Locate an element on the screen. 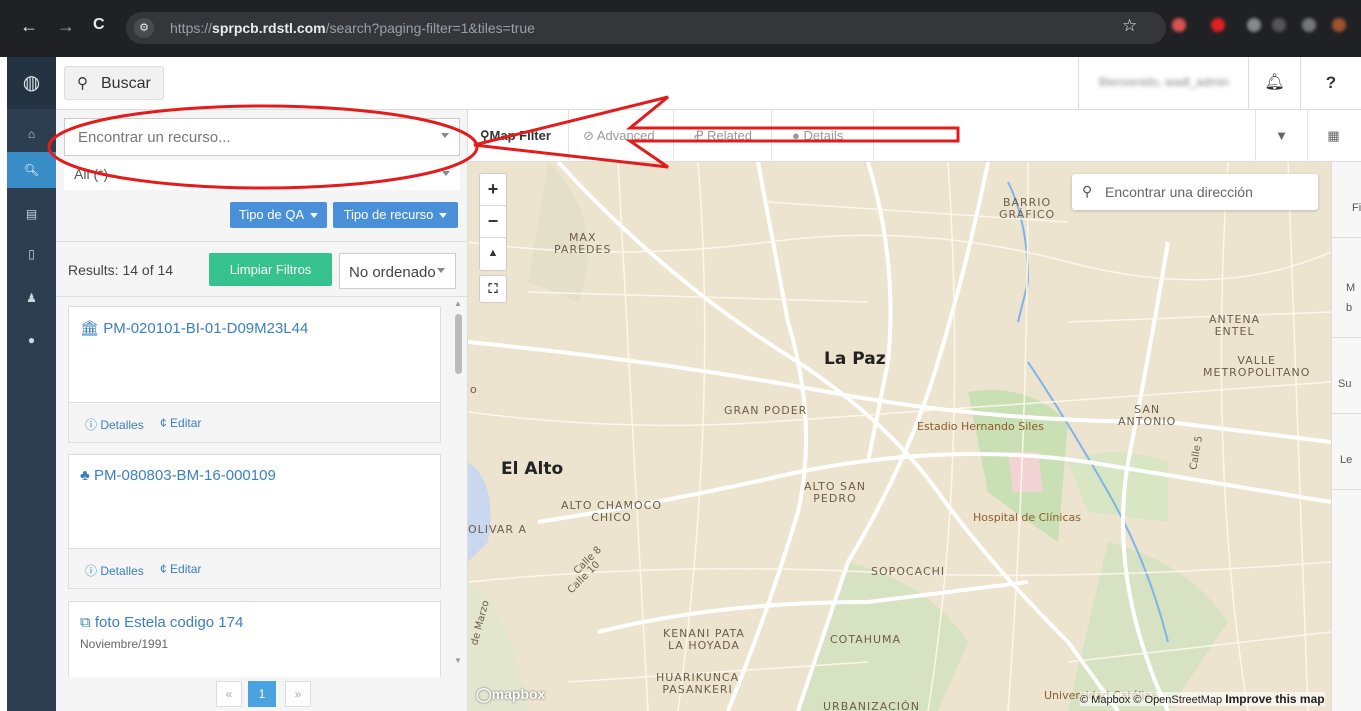 The width and height of the screenshot is (1361, 711). pager-next-button: » is located at coordinates (298, 694).